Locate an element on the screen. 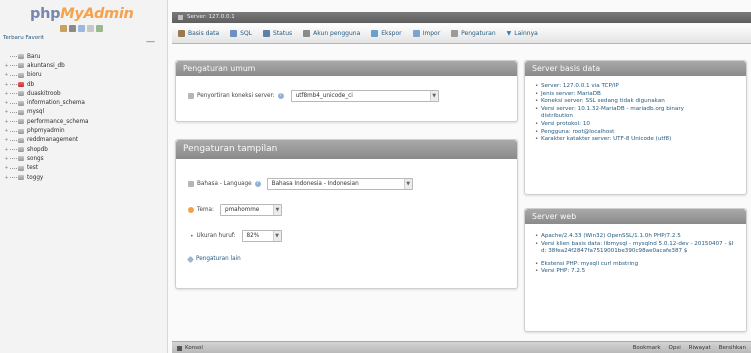  menu-sql: SQL is located at coordinates (241, 33).